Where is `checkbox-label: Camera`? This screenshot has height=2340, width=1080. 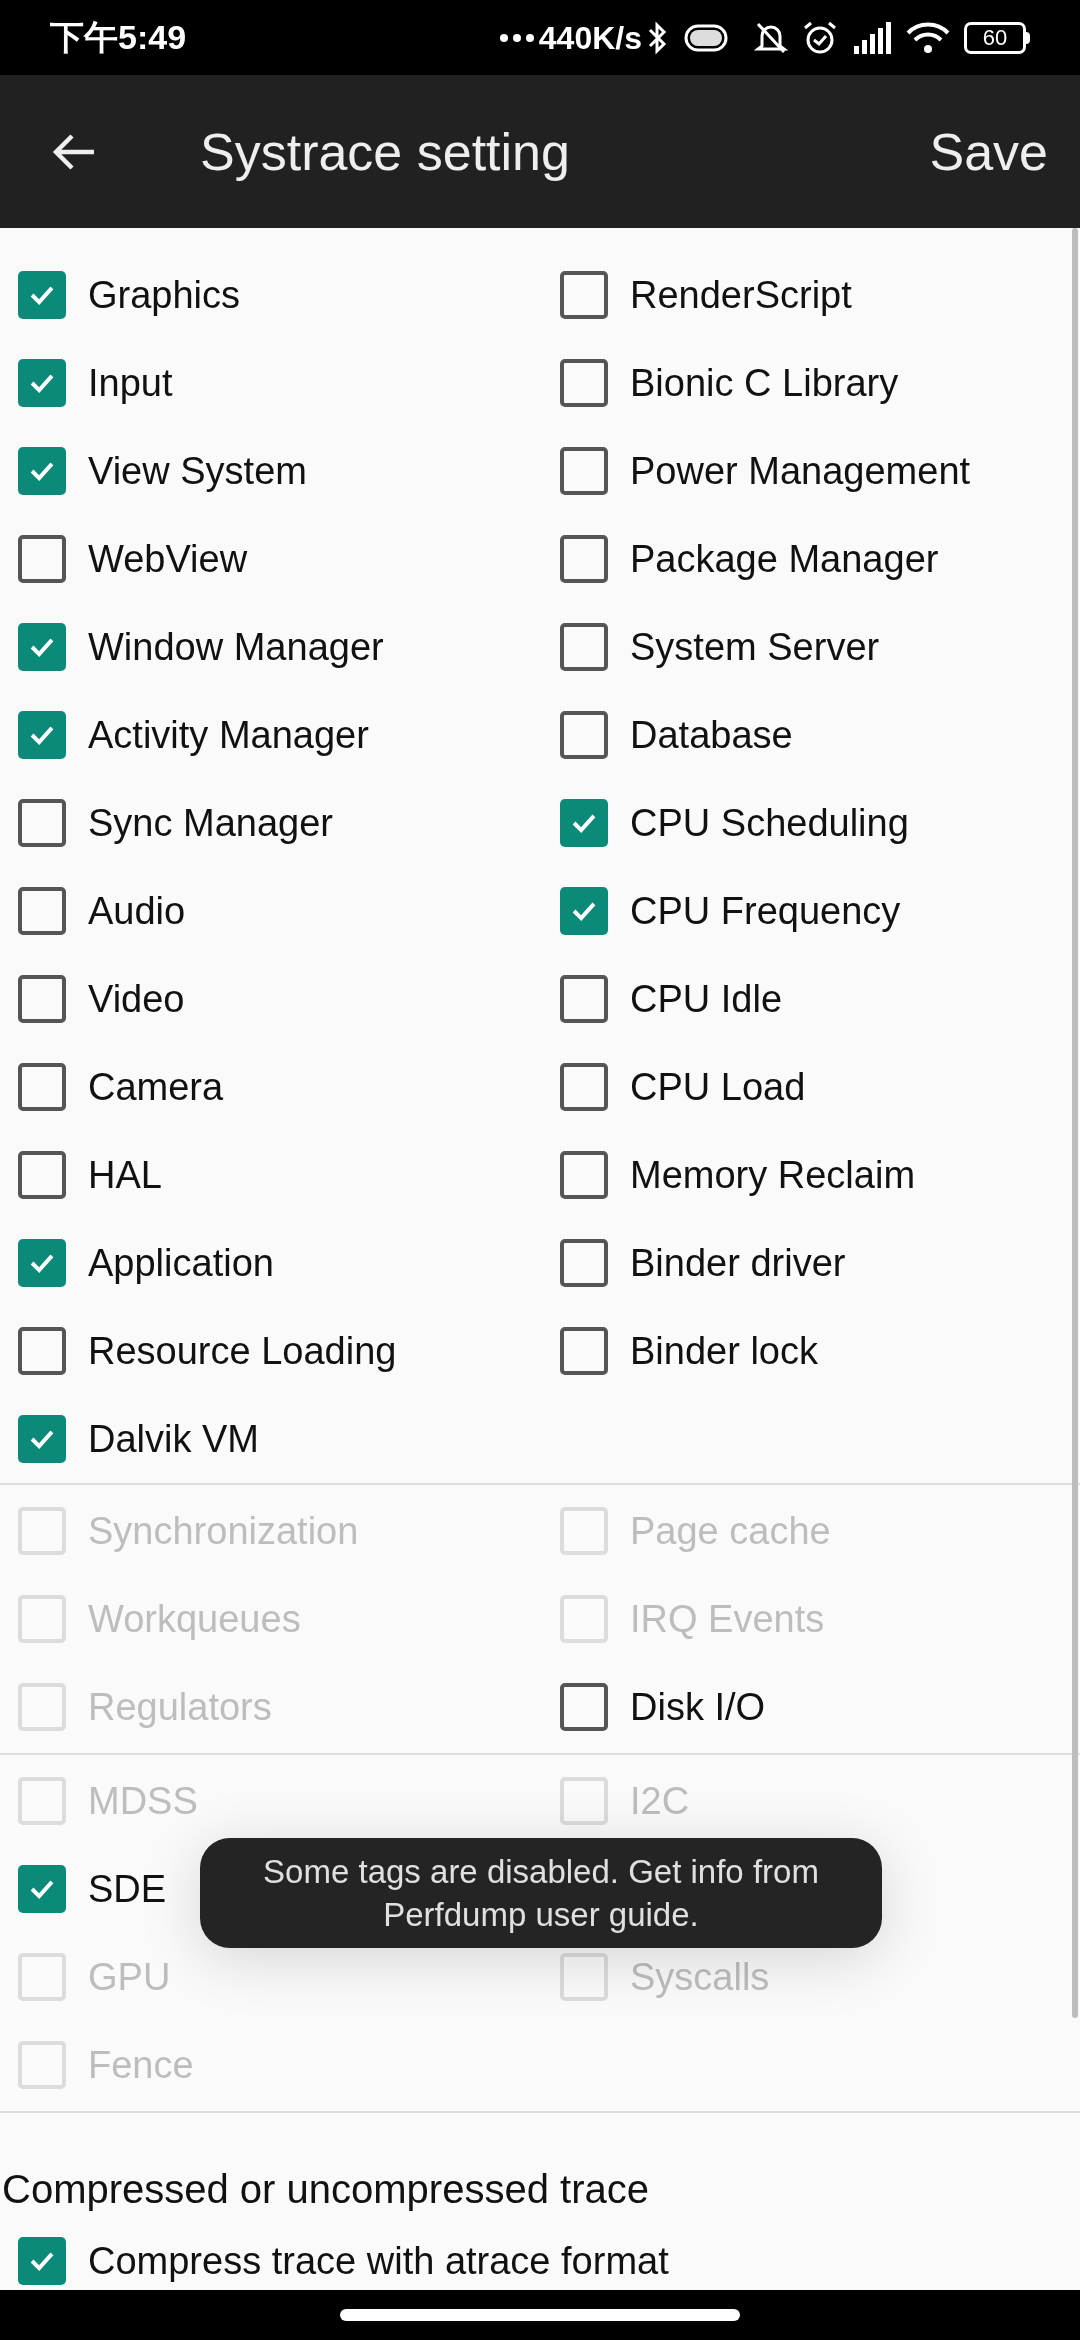
checkbox-label: Camera is located at coordinates (156, 1087).